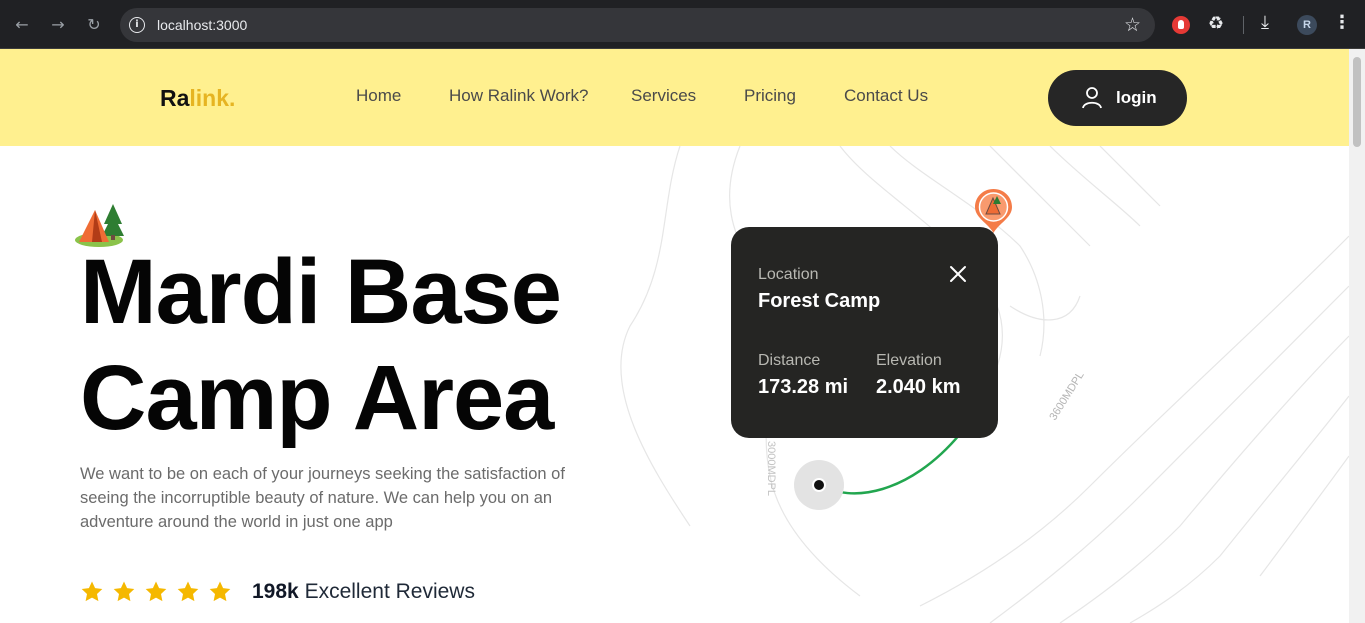 The width and height of the screenshot is (1365, 623). I want to click on nav-pricing: Pricing, so click(770, 96).